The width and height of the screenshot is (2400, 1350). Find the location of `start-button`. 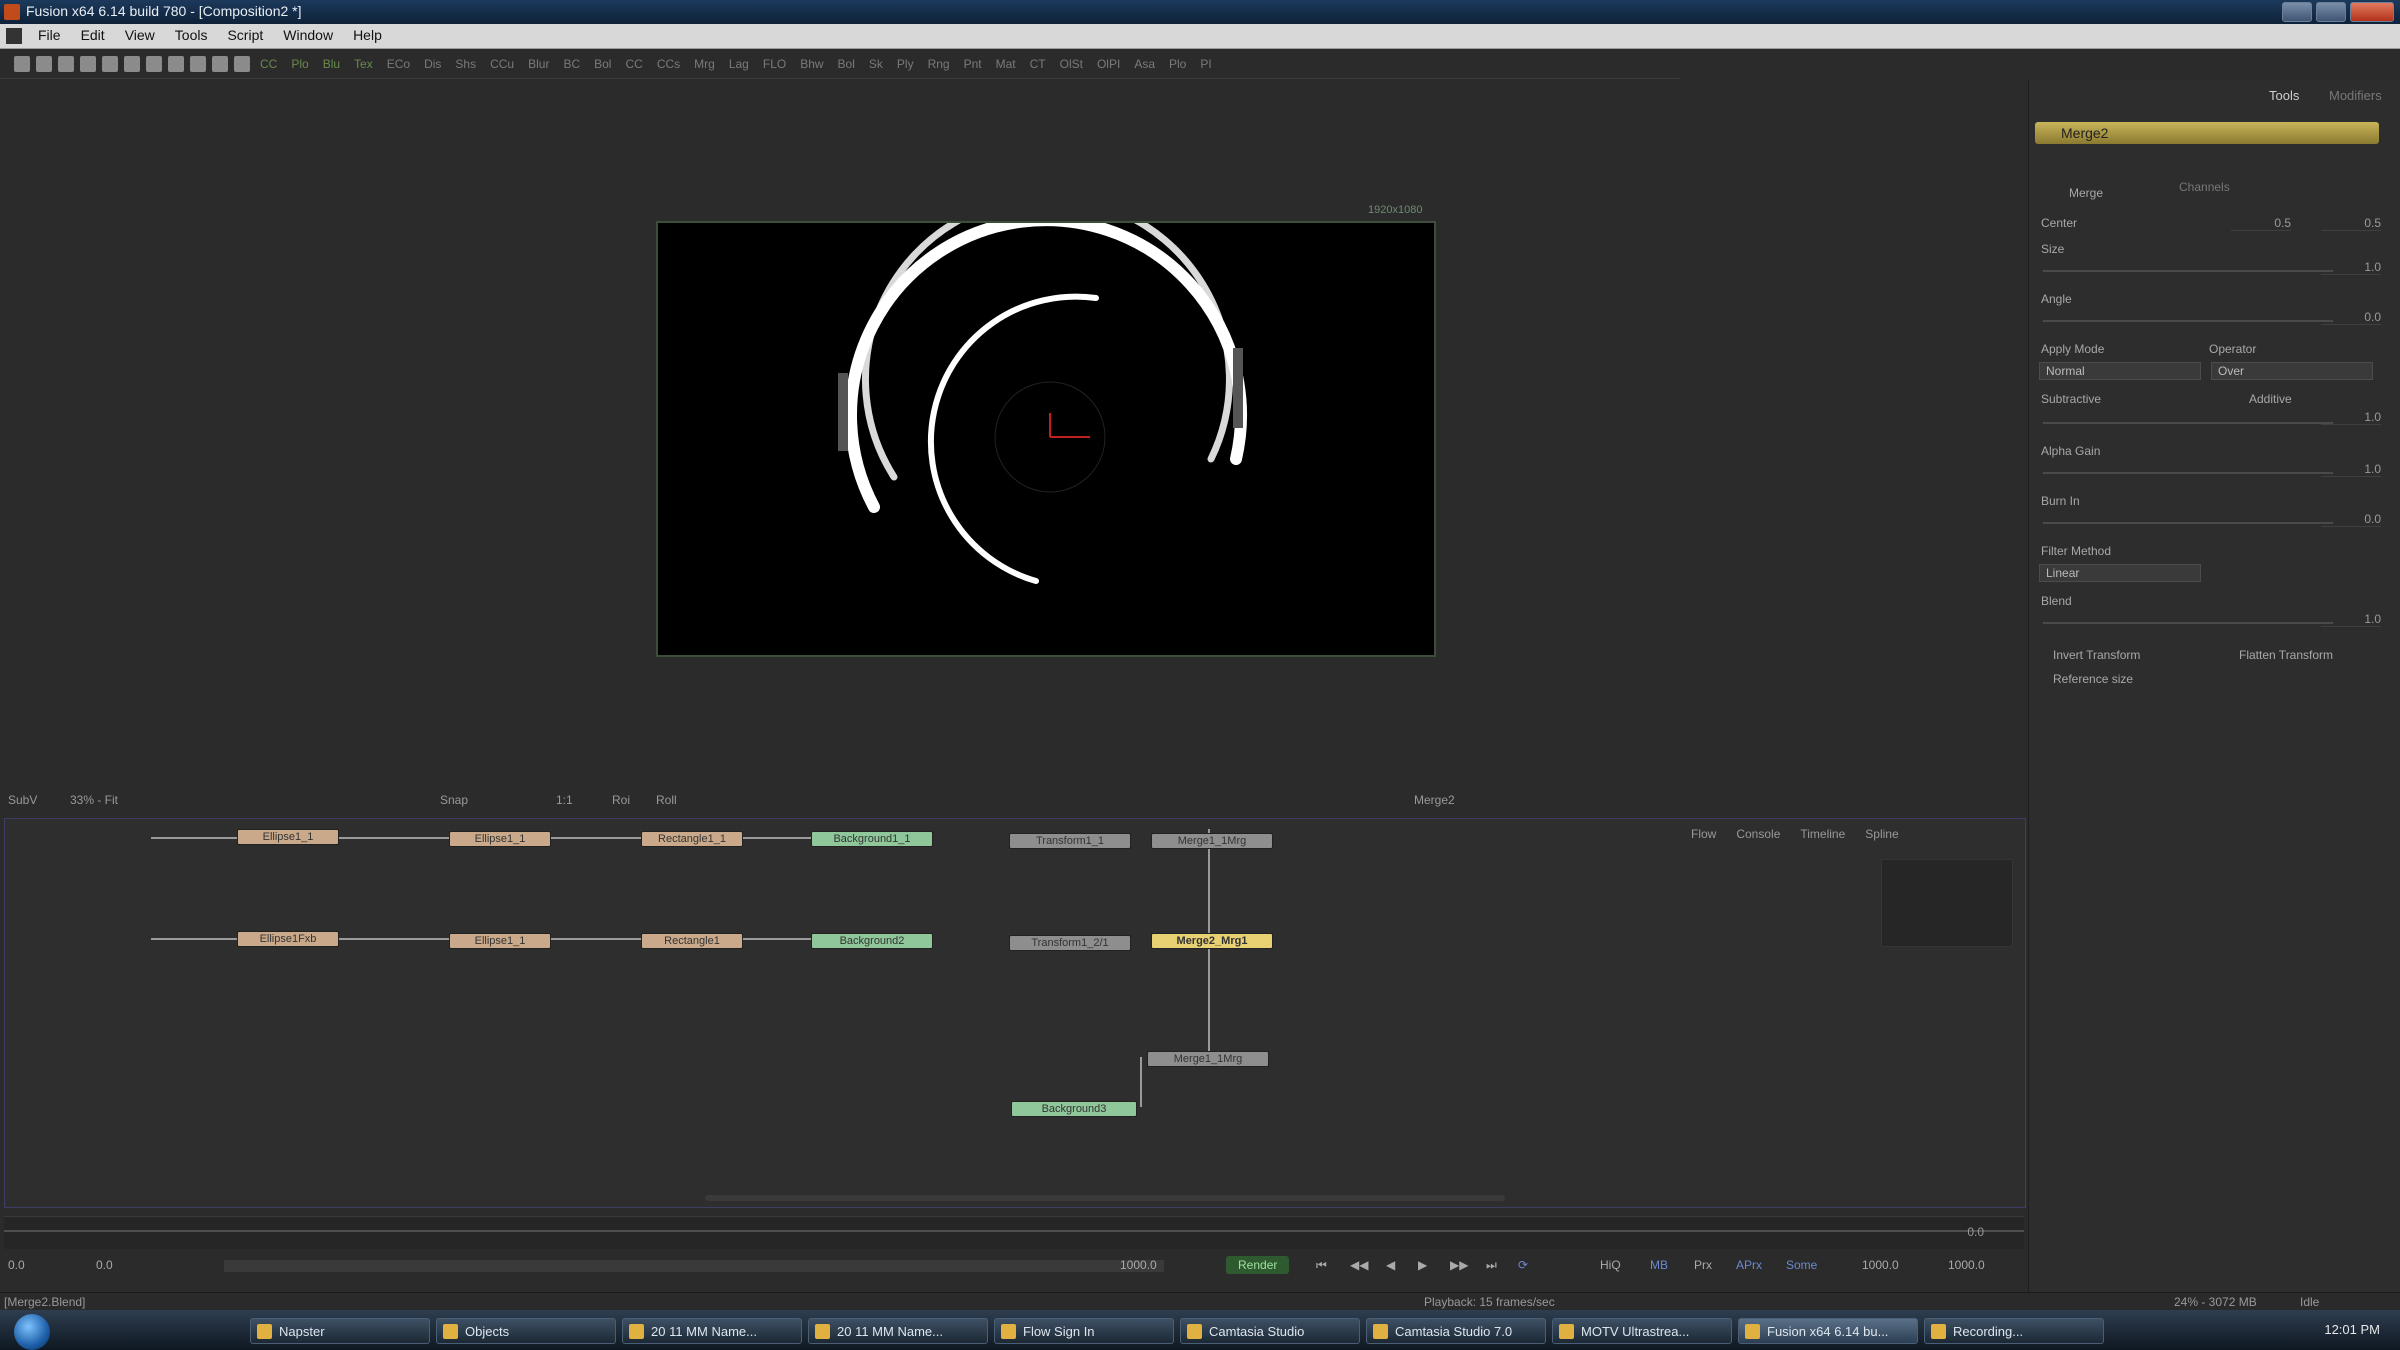

start-button is located at coordinates (32, 1332).